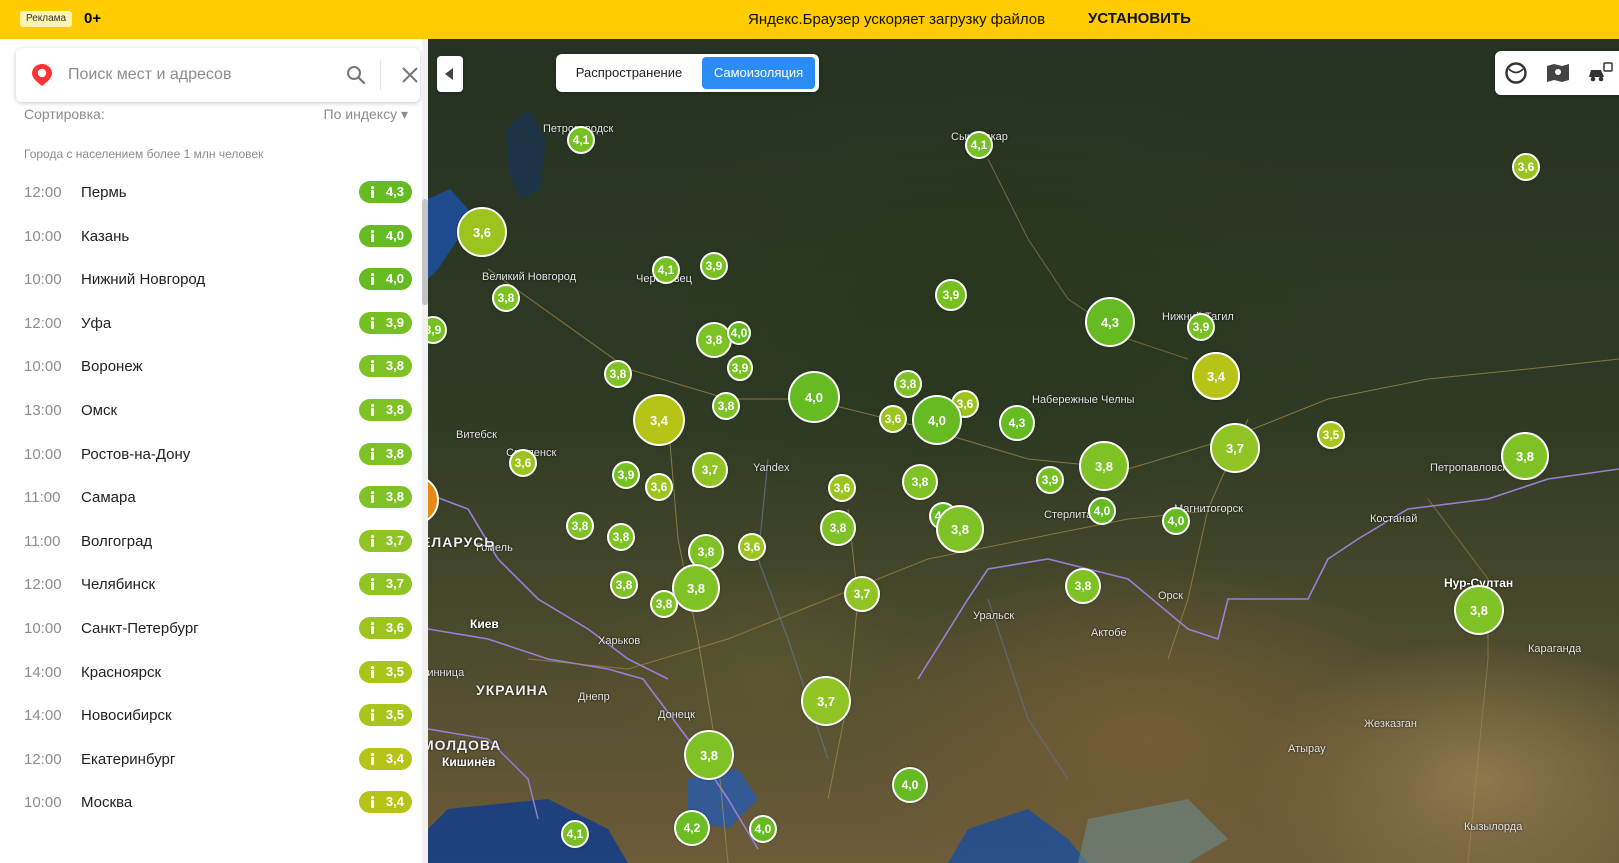 The image size is (1619, 863). Describe the element at coordinates (211, 630) in the screenshot. I see `city-row: 10:00 Санкт-Петербург 3,6` at that location.